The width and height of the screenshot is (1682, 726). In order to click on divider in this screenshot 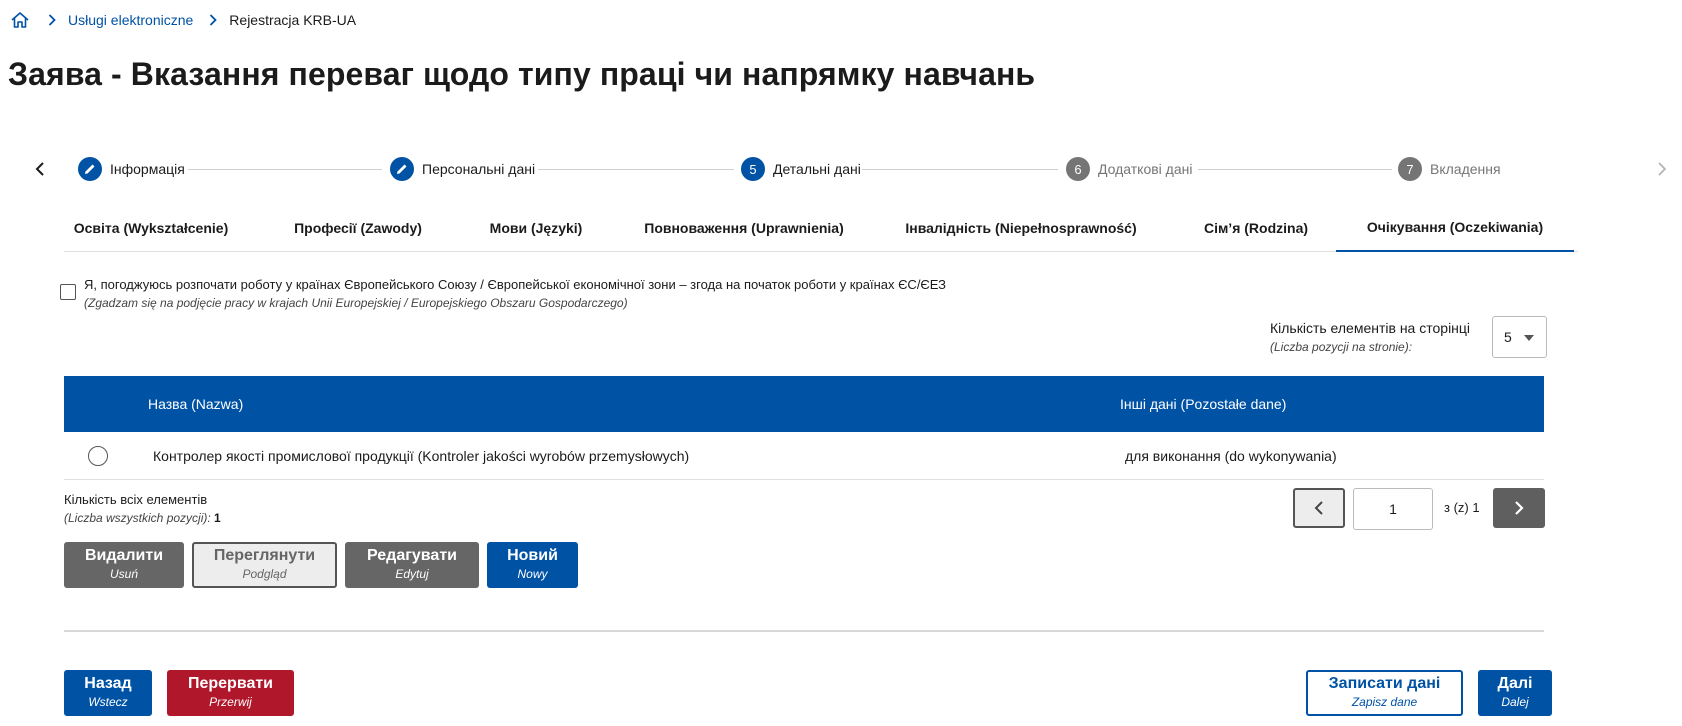, I will do `click(804, 631)`.